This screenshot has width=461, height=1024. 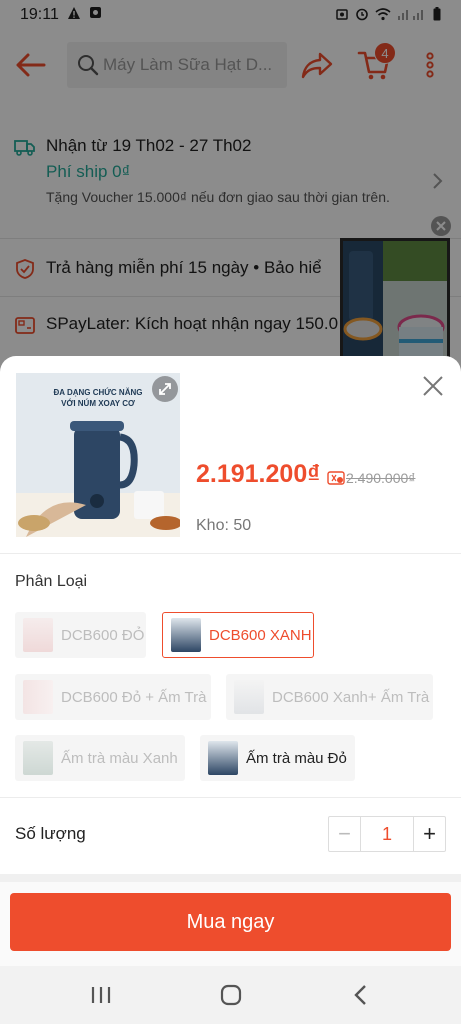 What do you see at coordinates (103, 635) in the screenshot?
I see `variant-label: DCB600 ĐỎ` at bounding box center [103, 635].